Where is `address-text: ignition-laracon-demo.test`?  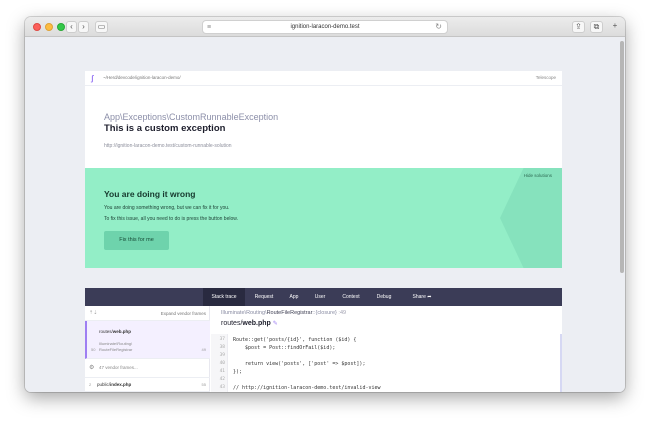 address-text: ignition-laracon-demo.test is located at coordinates (325, 27).